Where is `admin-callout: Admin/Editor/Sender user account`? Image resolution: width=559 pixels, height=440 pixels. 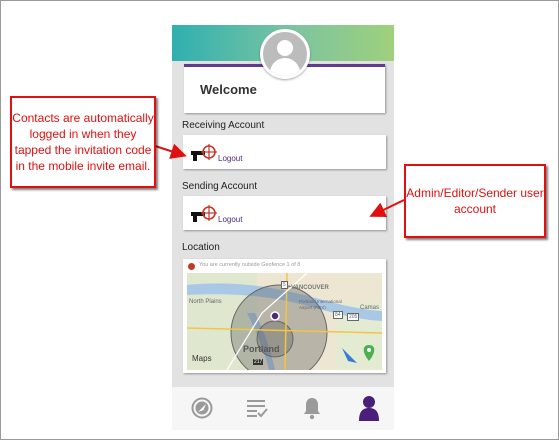
admin-callout: Admin/Editor/Sender user account is located at coordinates (475, 201).